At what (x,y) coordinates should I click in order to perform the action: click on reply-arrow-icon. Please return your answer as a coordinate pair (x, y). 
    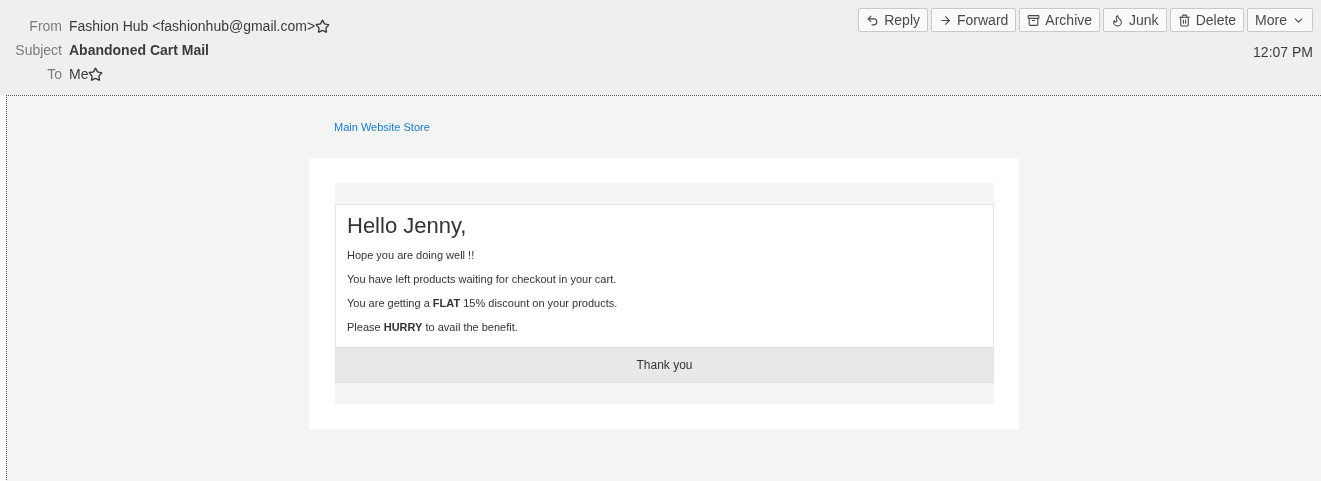
    Looking at the image, I should click on (873, 20).